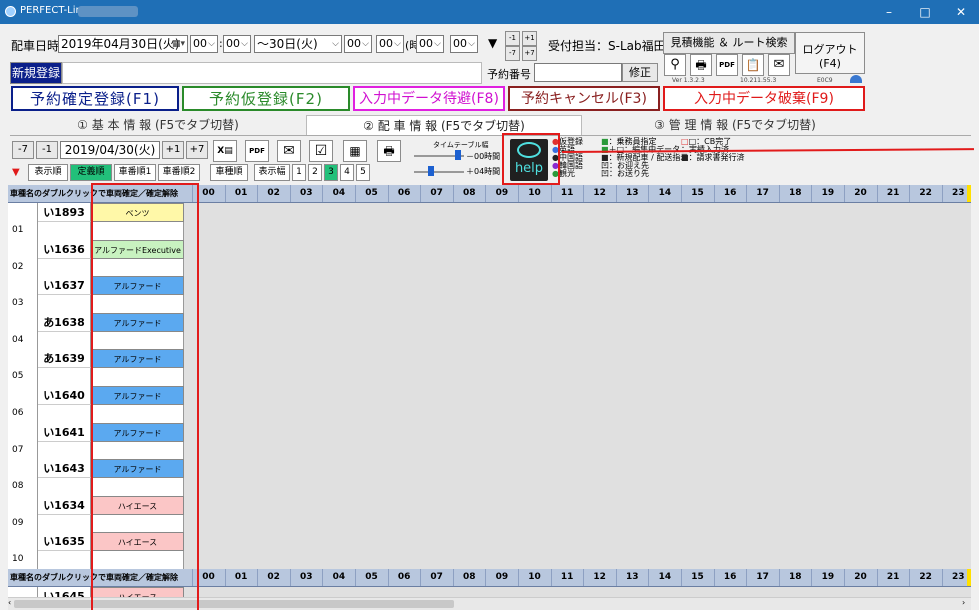 This screenshot has height=610, width=979. I want to click on vehicle-plate: あ1638, so click(64, 322).